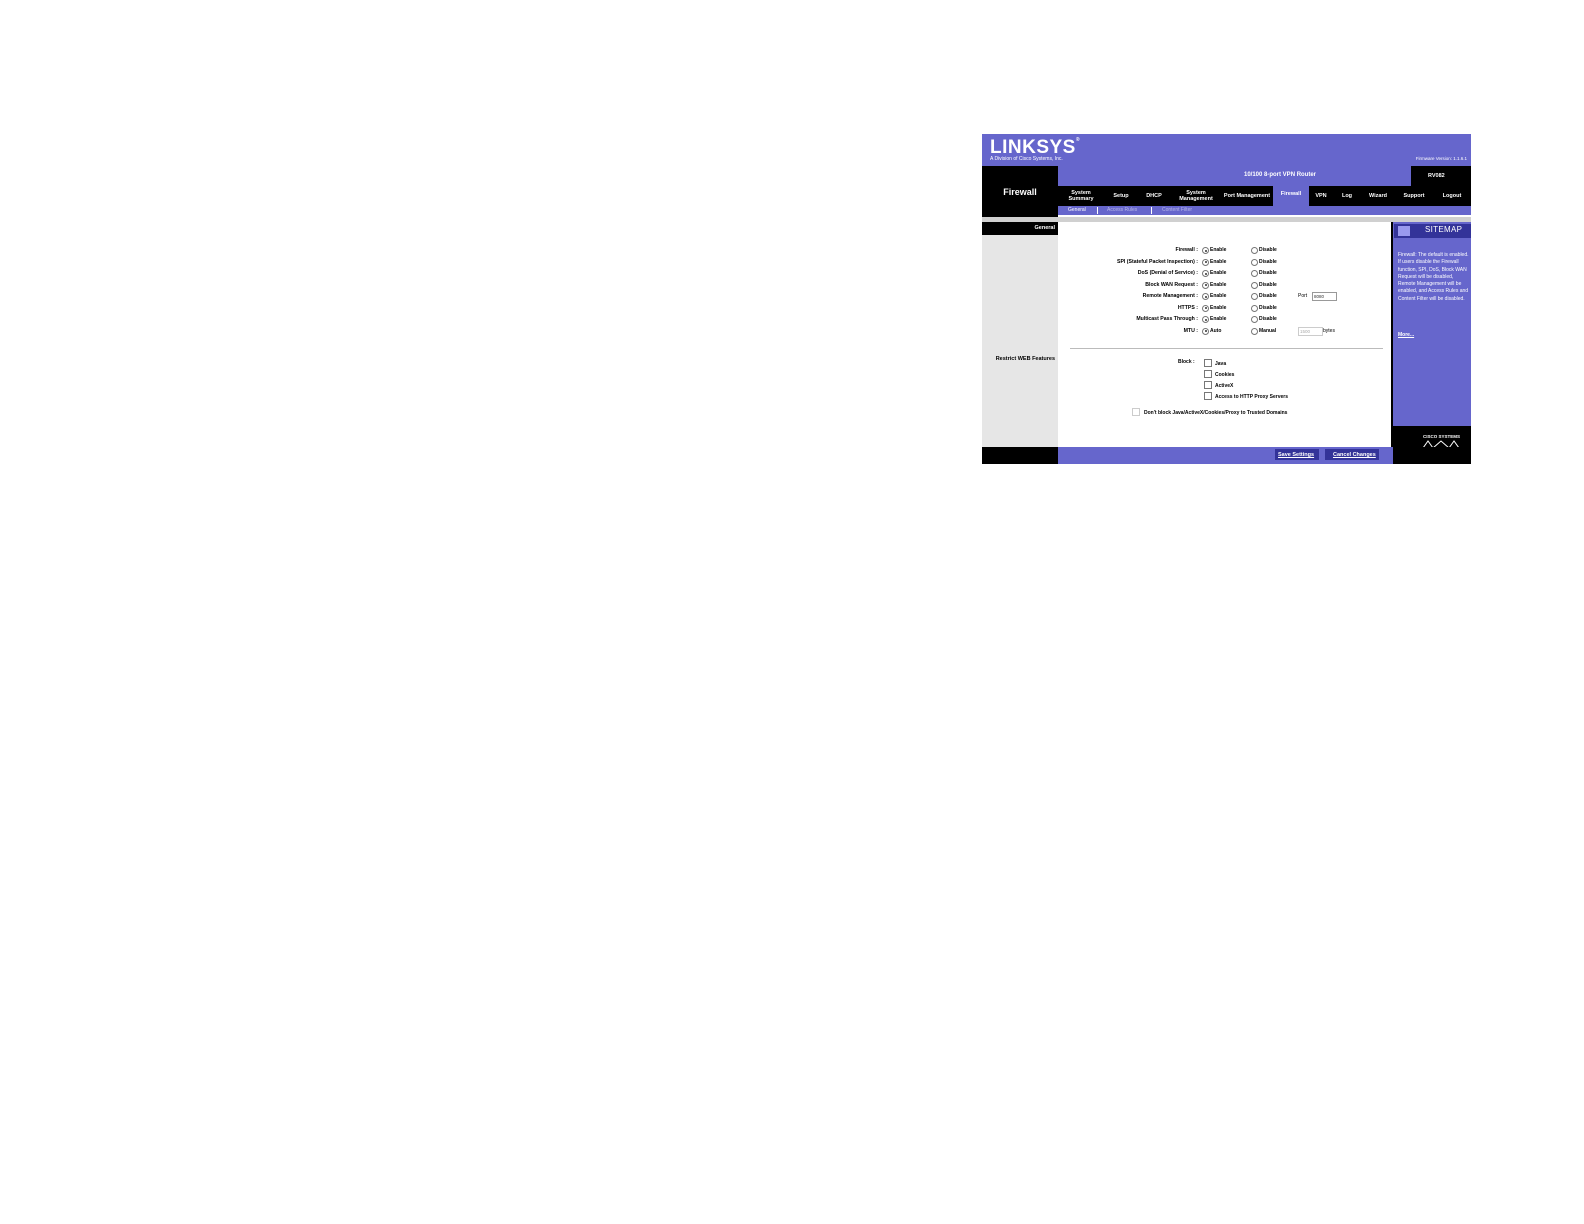 This screenshot has height=1224, width=1584. Describe the element at coordinates (1442, 436) in the screenshot. I see `cisco-logo-text: CISCO SYSTEMS` at that location.